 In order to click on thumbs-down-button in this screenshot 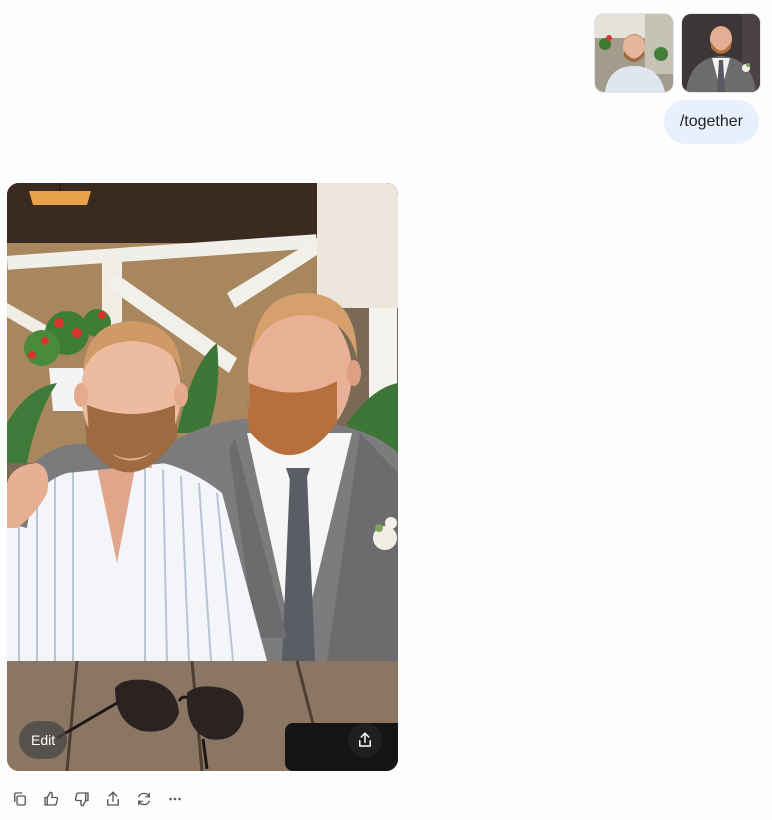, I will do `click(82, 799)`.